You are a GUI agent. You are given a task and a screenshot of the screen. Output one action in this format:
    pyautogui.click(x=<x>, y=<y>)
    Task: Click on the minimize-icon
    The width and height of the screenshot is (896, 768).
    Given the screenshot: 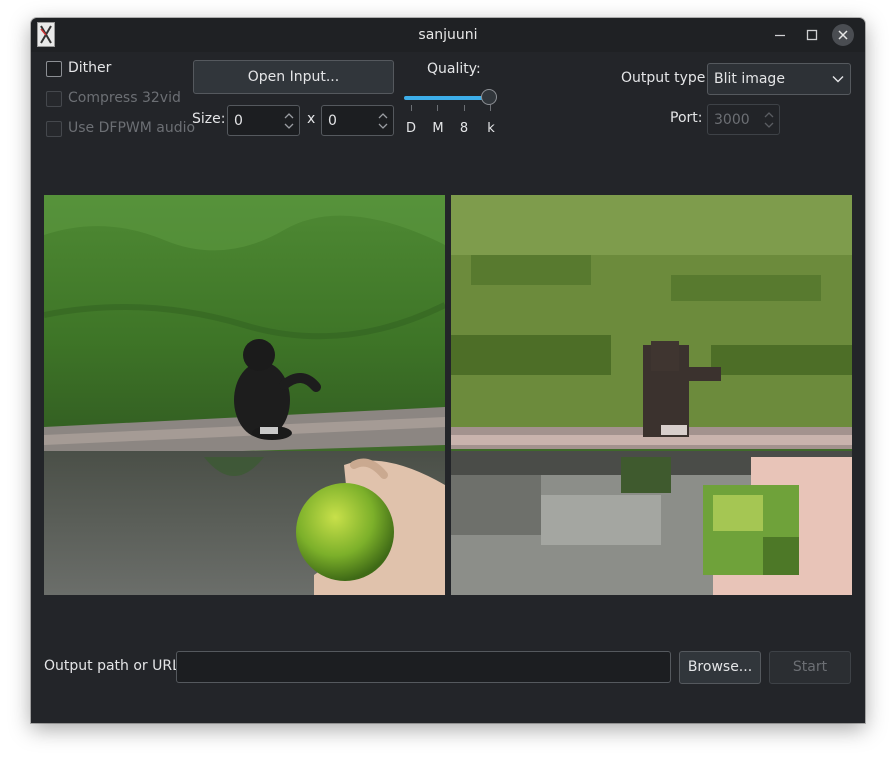 What is the action you would take?
    pyautogui.click(x=780, y=35)
    